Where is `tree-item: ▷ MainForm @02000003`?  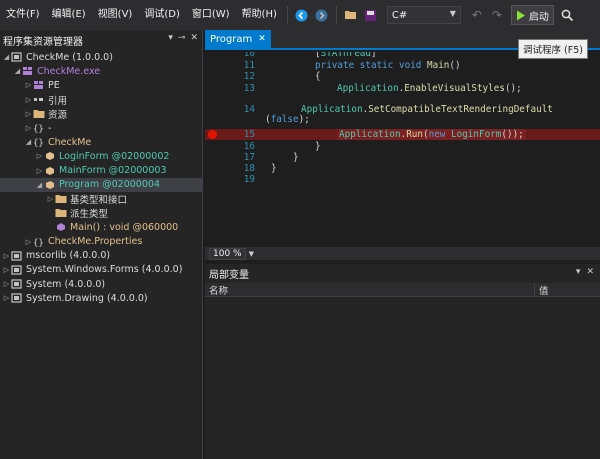
tree-item: ▷ MainForm @02000003 is located at coordinates (101, 171).